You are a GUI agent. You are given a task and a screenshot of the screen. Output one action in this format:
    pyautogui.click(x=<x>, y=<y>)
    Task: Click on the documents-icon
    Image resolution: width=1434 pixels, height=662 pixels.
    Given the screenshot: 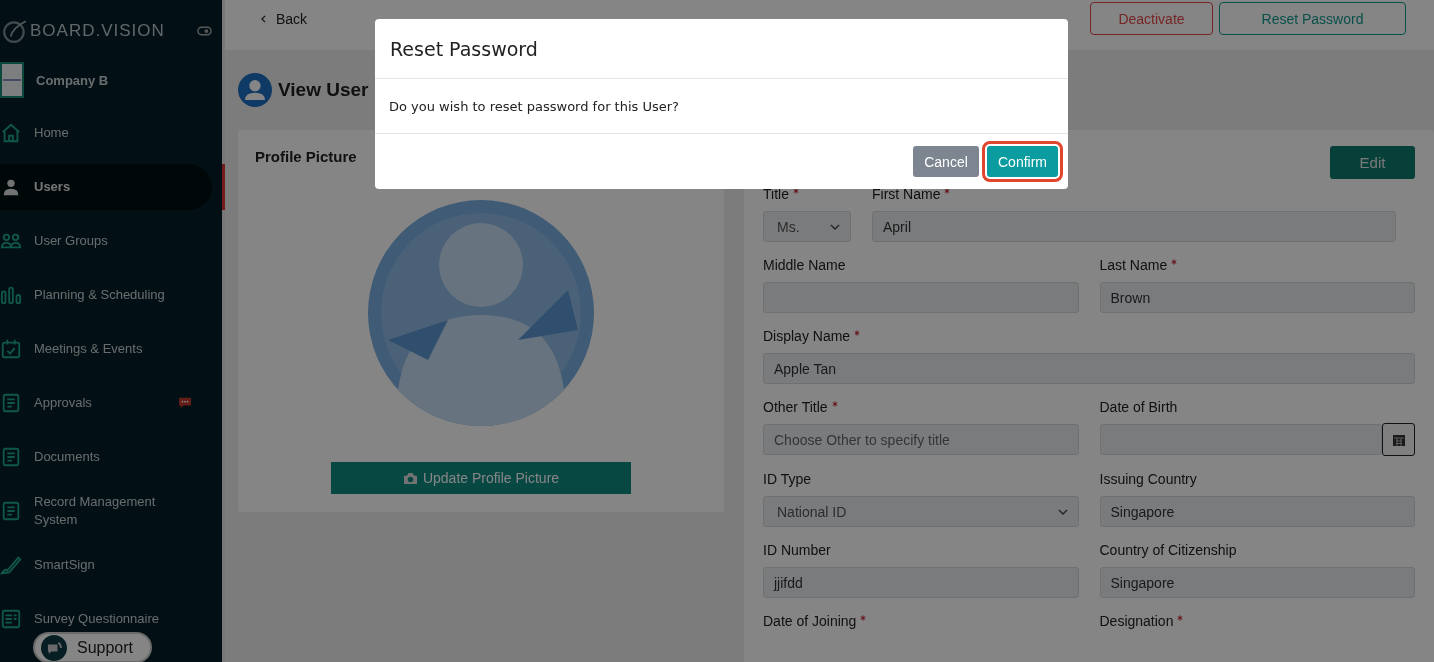 What is the action you would take?
    pyautogui.click(x=11, y=457)
    